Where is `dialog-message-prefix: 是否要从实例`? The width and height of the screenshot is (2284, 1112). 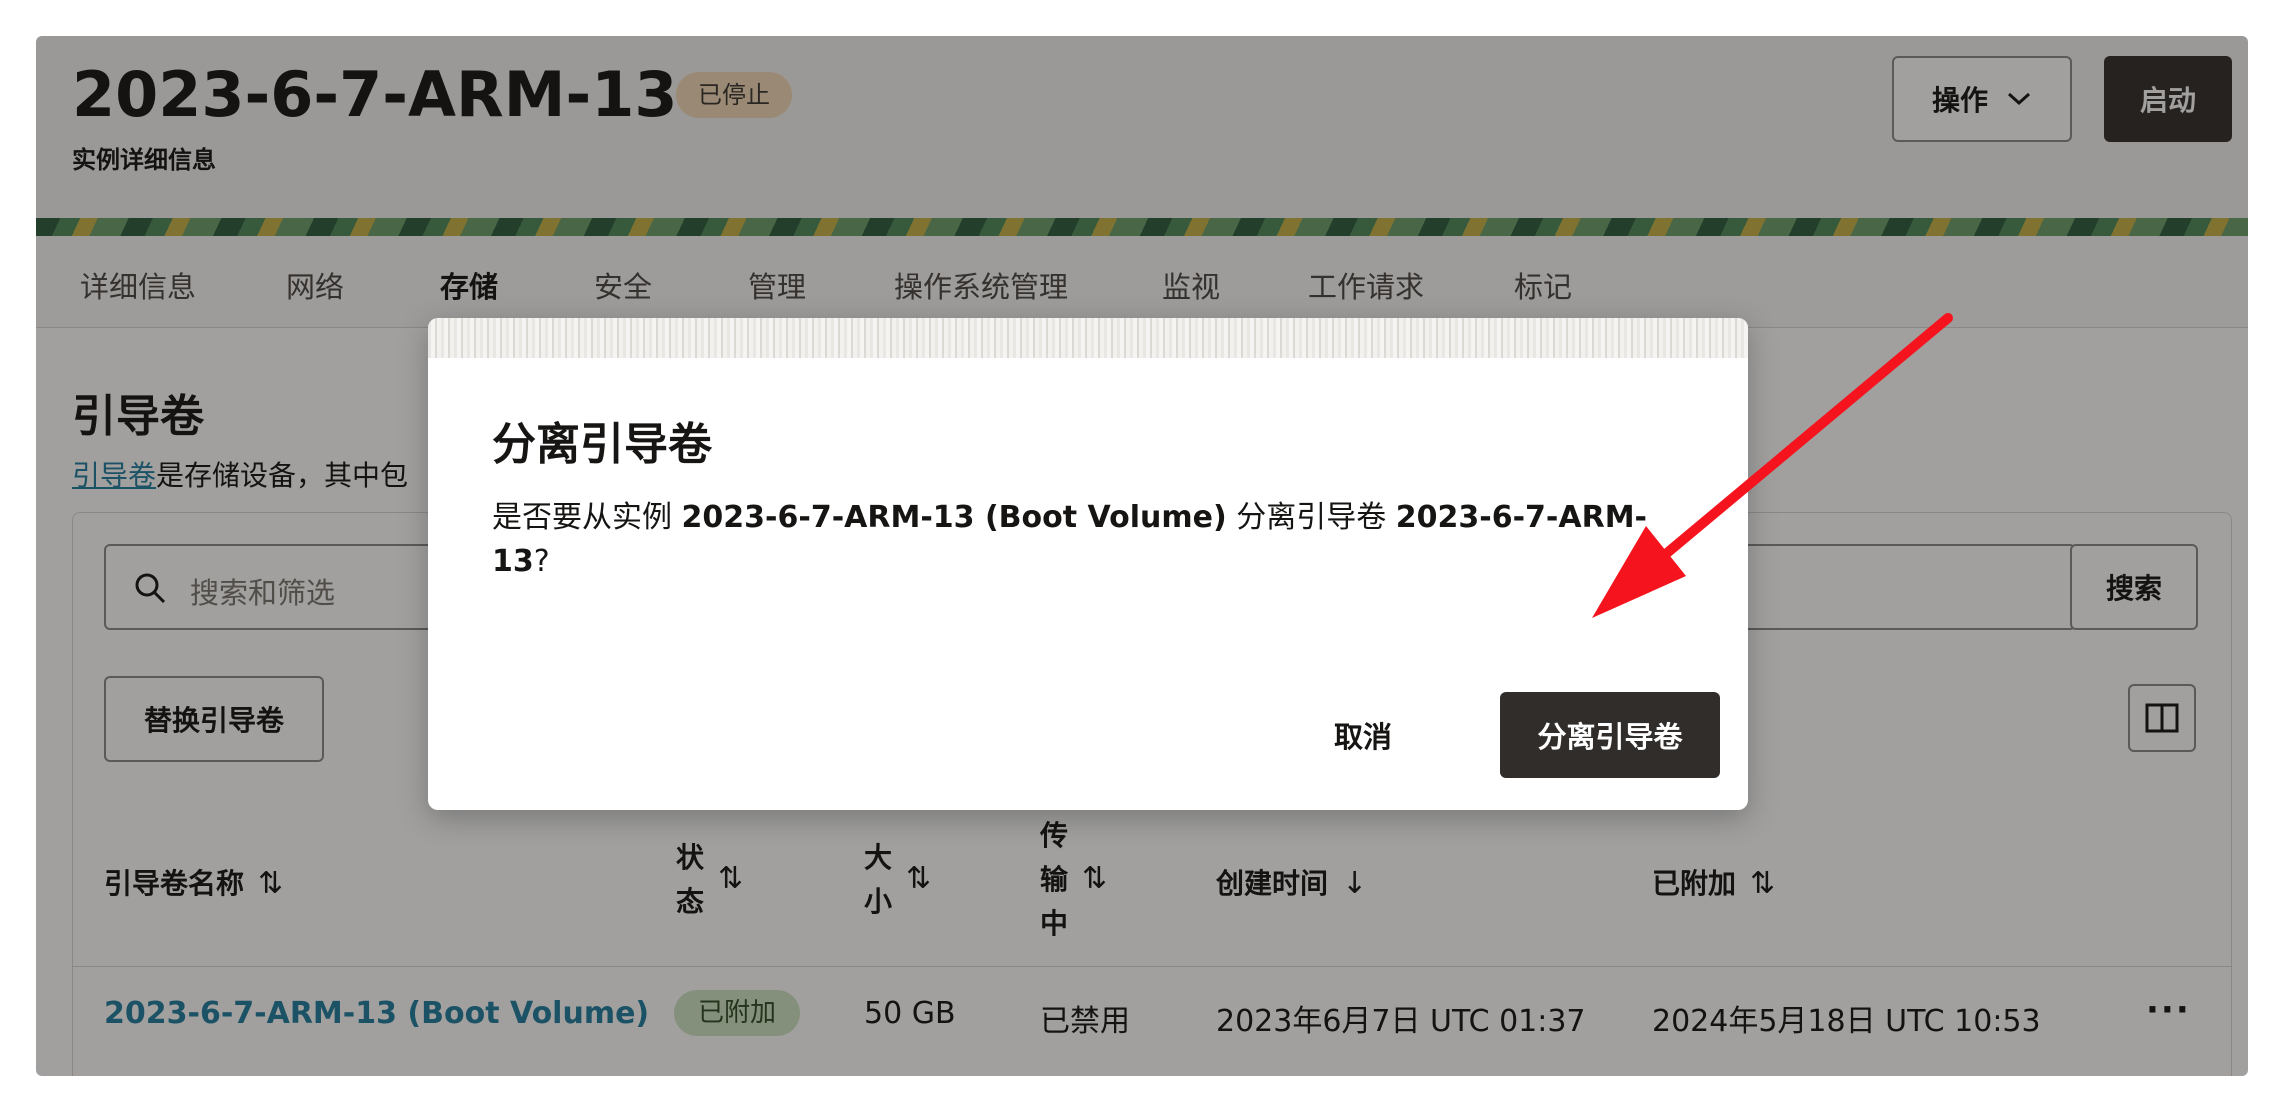 dialog-message-prefix: 是否要从实例 is located at coordinates (587, 517).